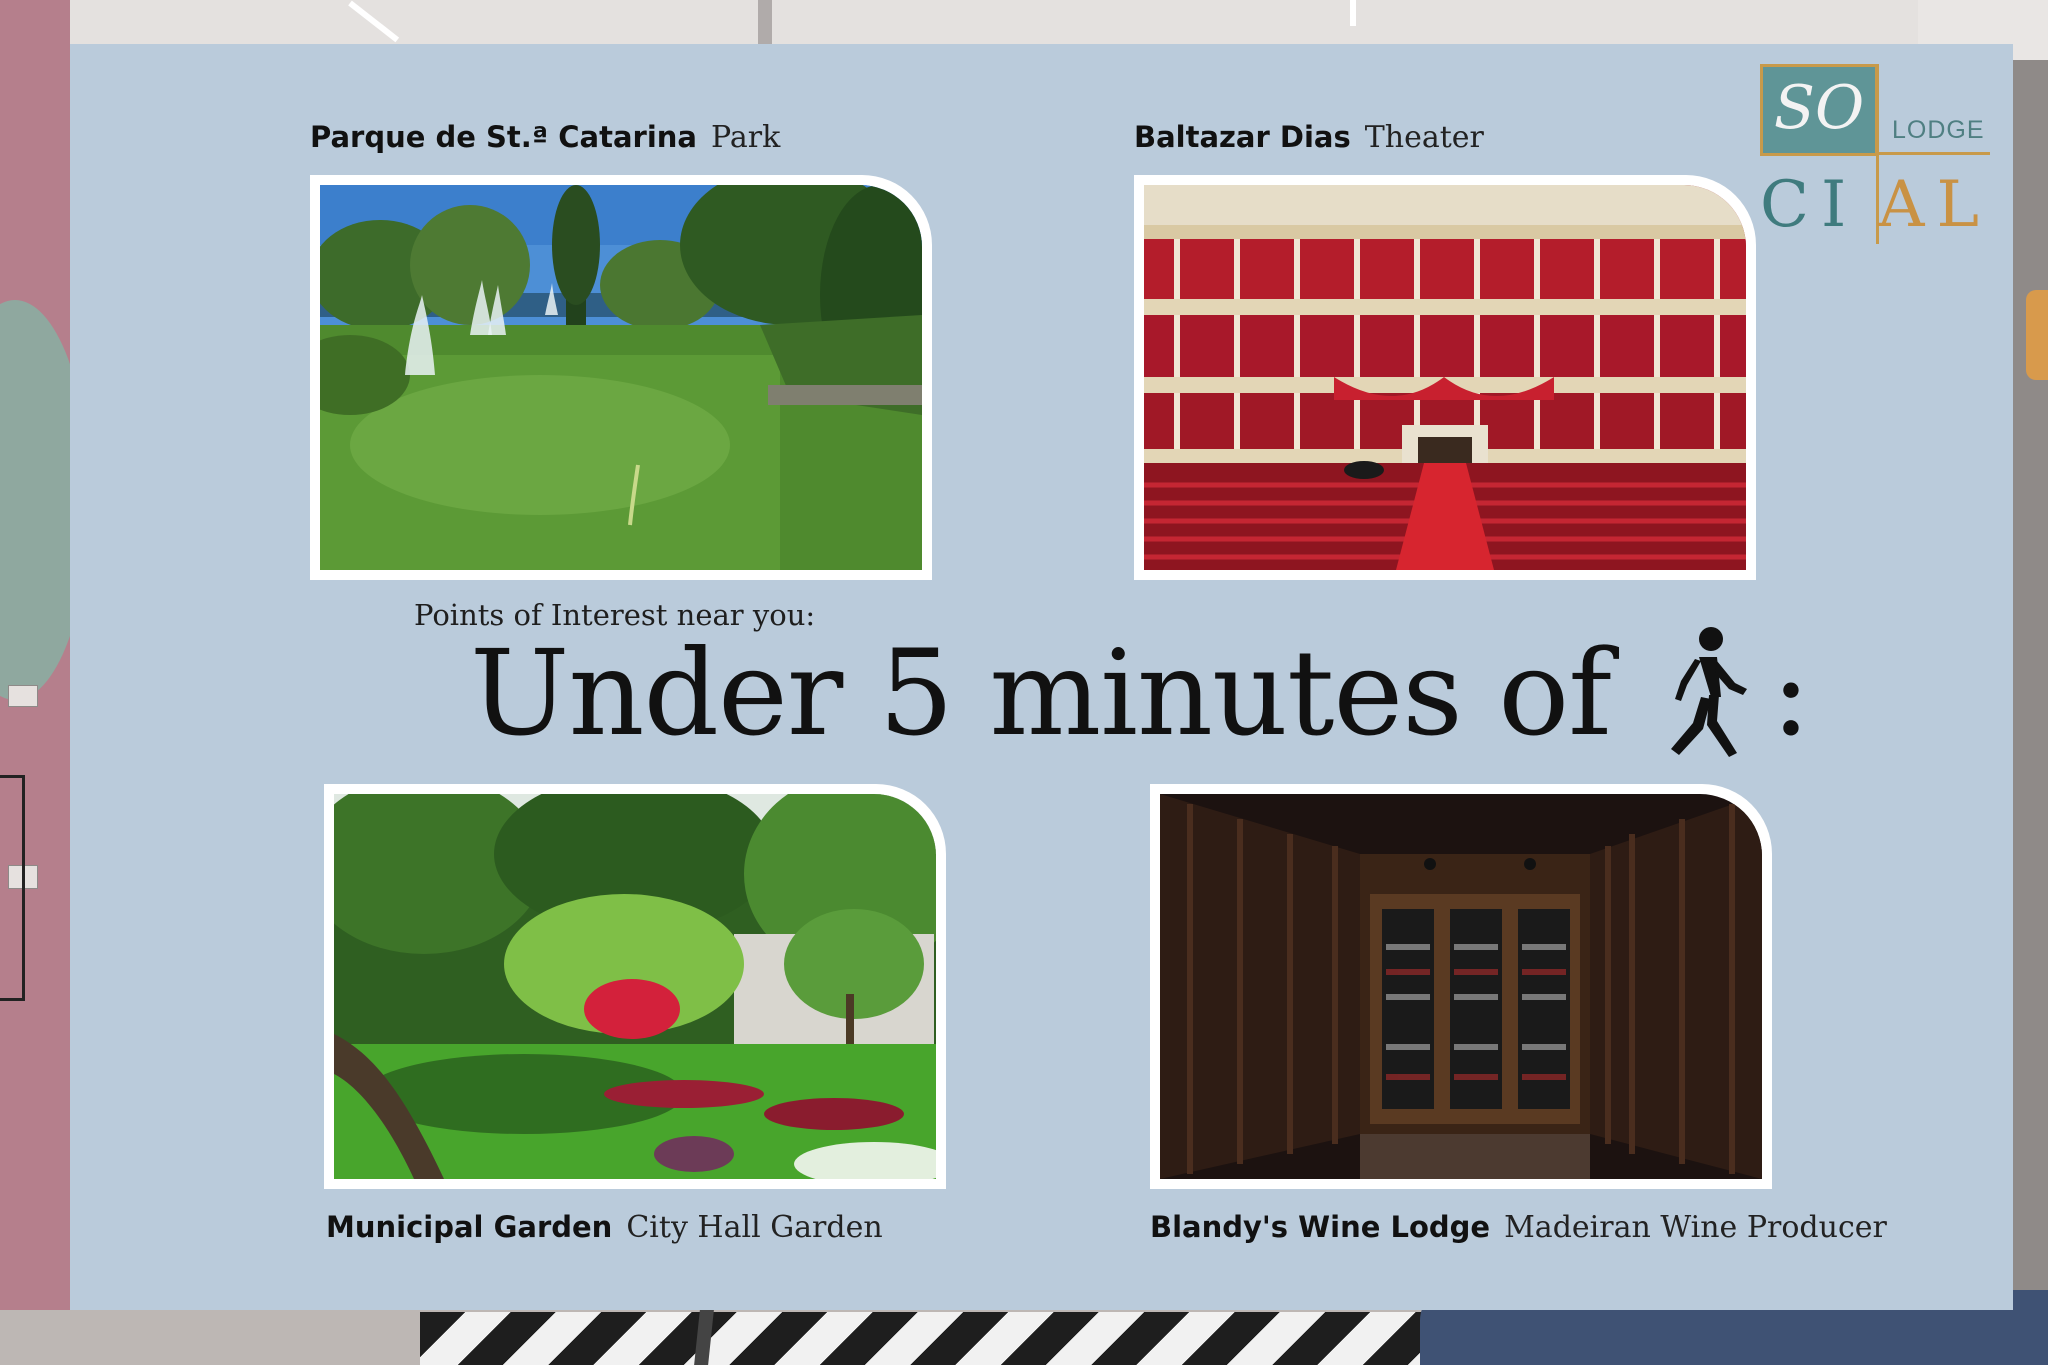 This screenshot has height=1365, width=2048. I want to click on place-name: Parque de St.ª Catarina, so click(503, 137).